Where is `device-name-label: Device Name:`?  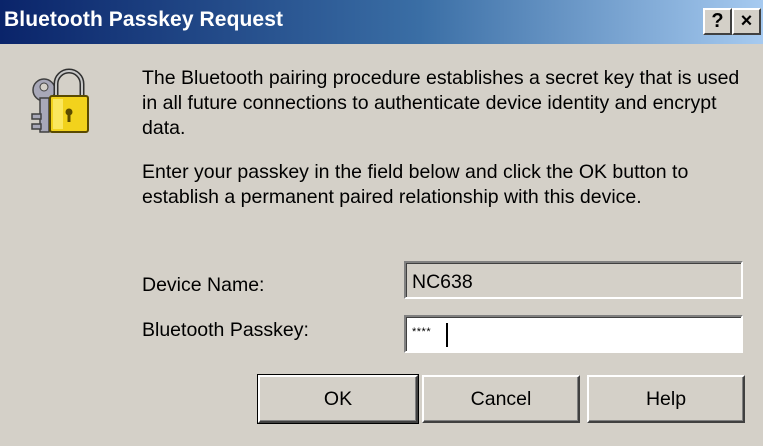 device-name-label: Device Name: is located at coordinates (203, 285).